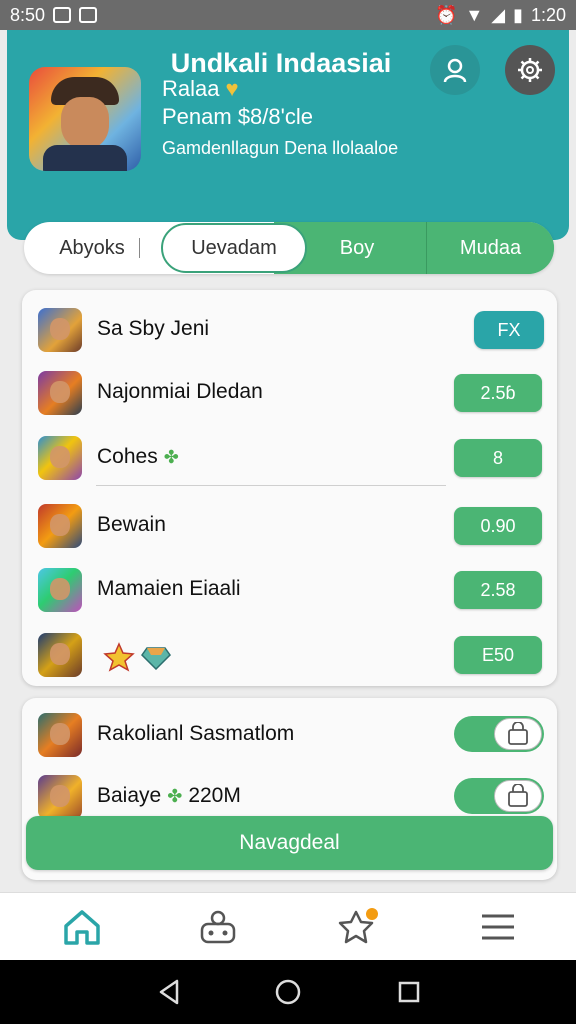 The height and width of the screenshot is (1024, 576). I want to click on settings-item-label: Rakolianl Sasmatlom, so click(196, 733).